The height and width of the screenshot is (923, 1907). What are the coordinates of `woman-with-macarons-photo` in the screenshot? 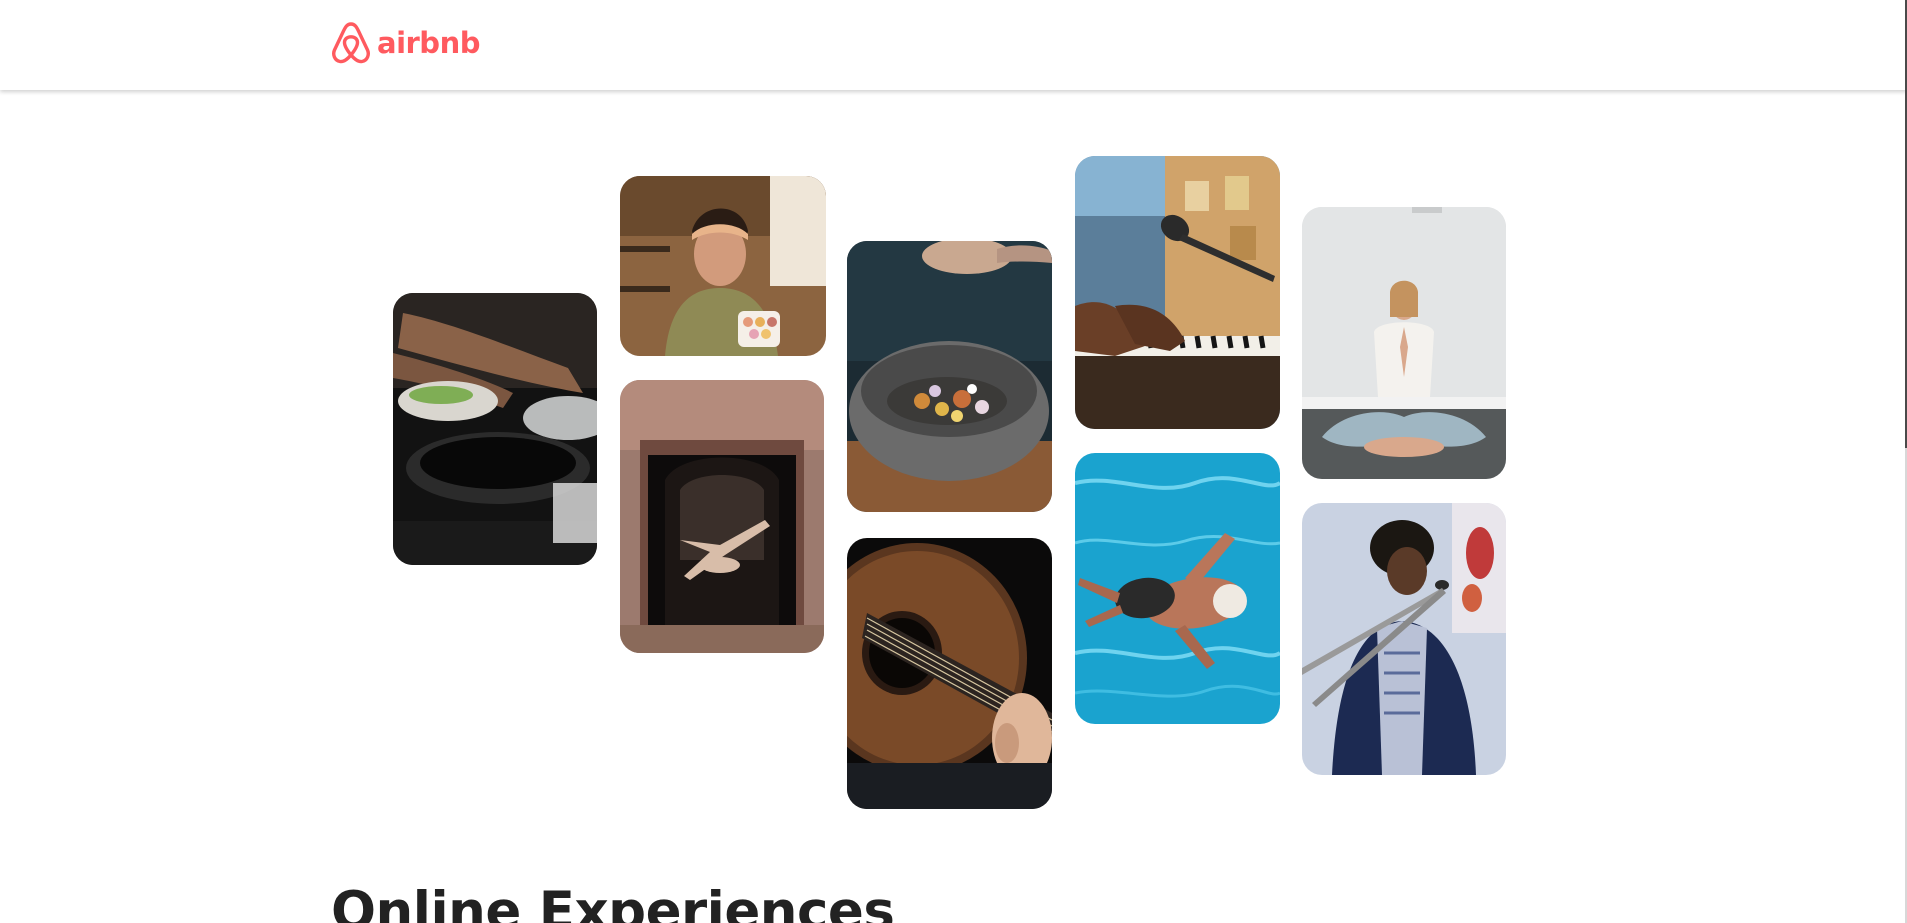 It's located at (723, 266).